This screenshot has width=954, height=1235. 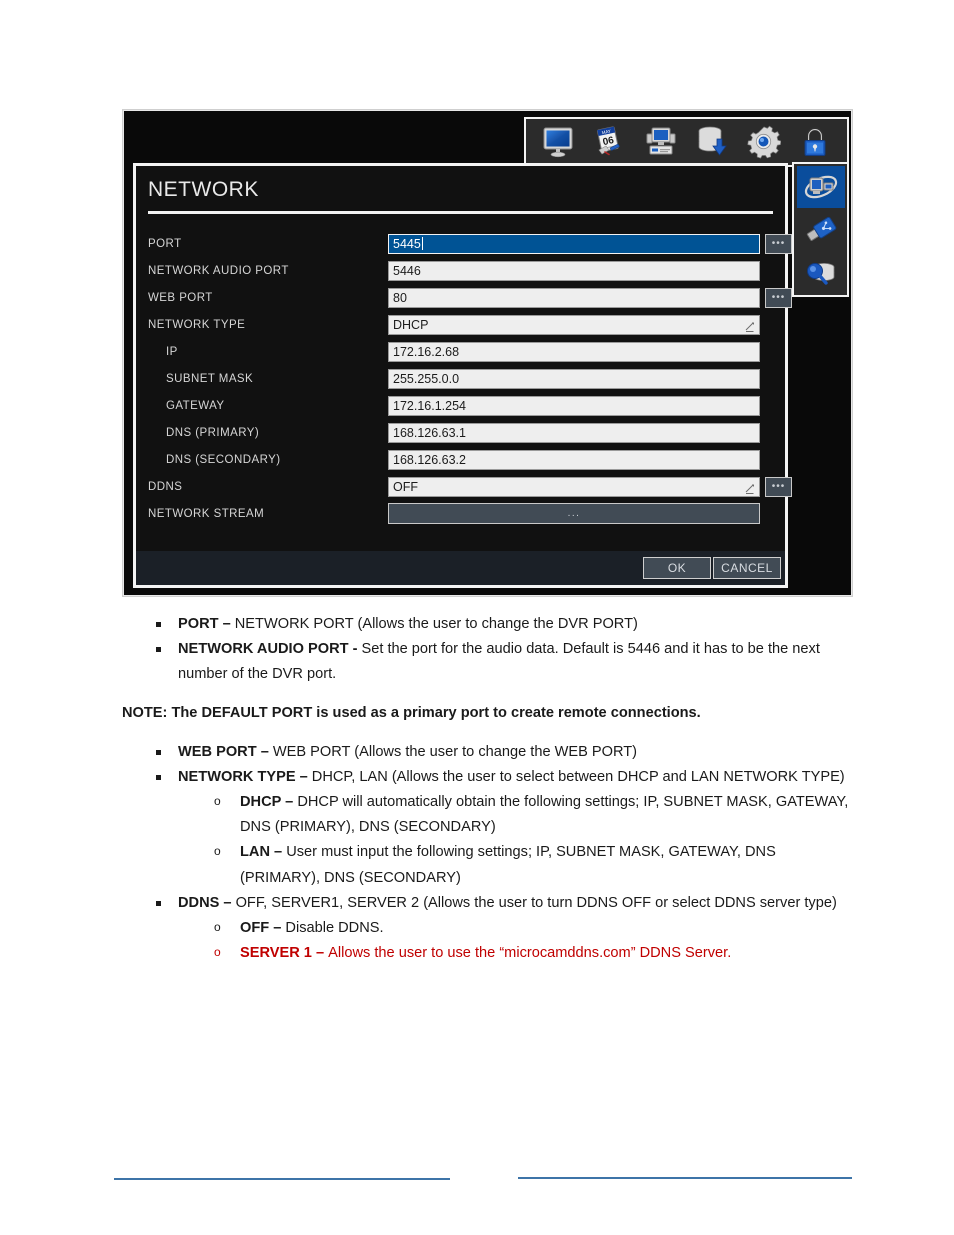 I want to click on field-label: SUBNET MASK, so click(x=210, y=378).